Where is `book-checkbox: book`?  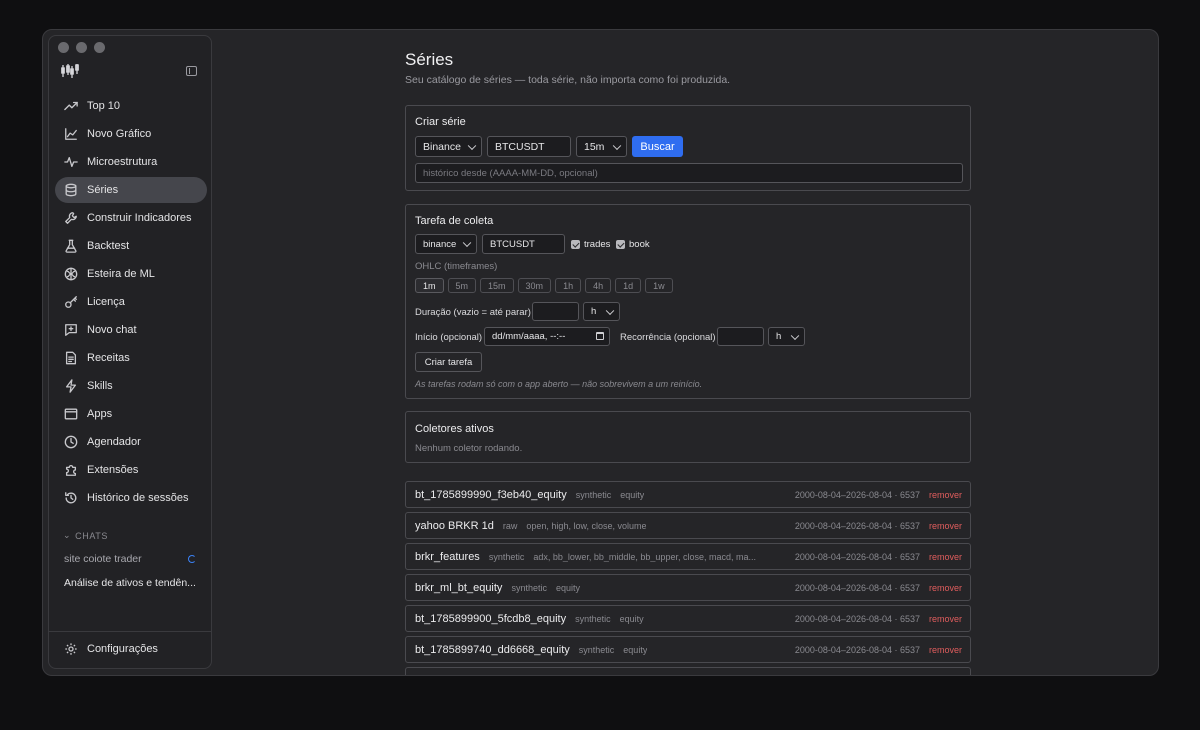 book-checkbox: book is located at coordinates (633, 244).